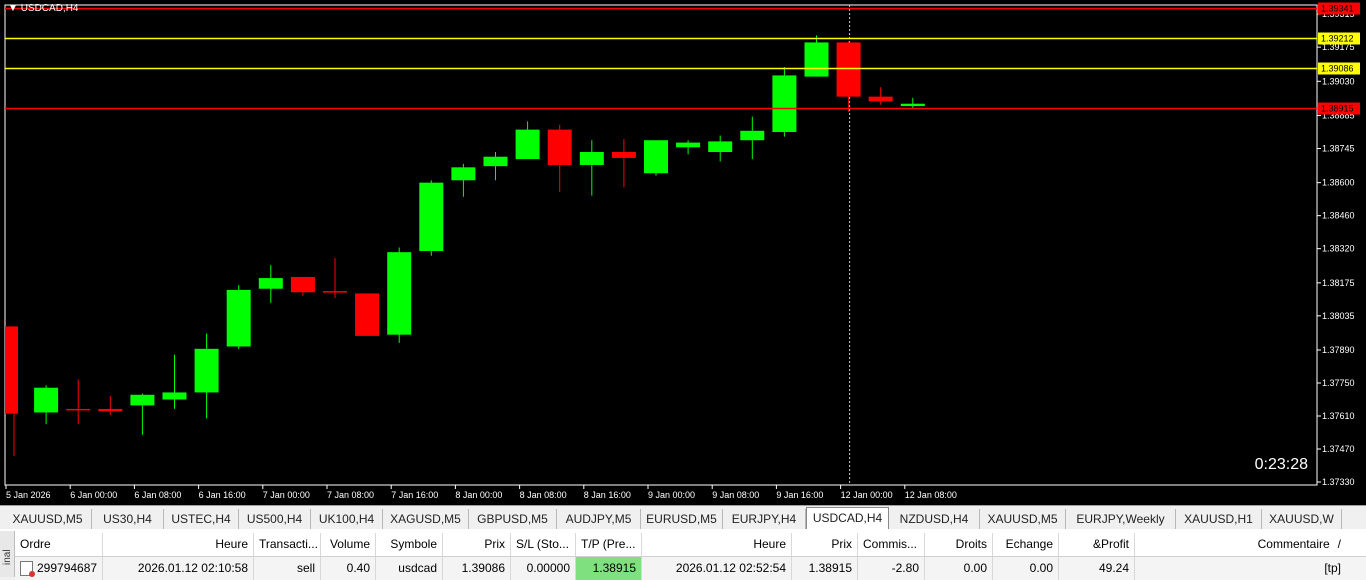  Describe the element at coordinates (934, 519) in the screenshot. I see `chart-tab: NZDUSD,H4` at that location.